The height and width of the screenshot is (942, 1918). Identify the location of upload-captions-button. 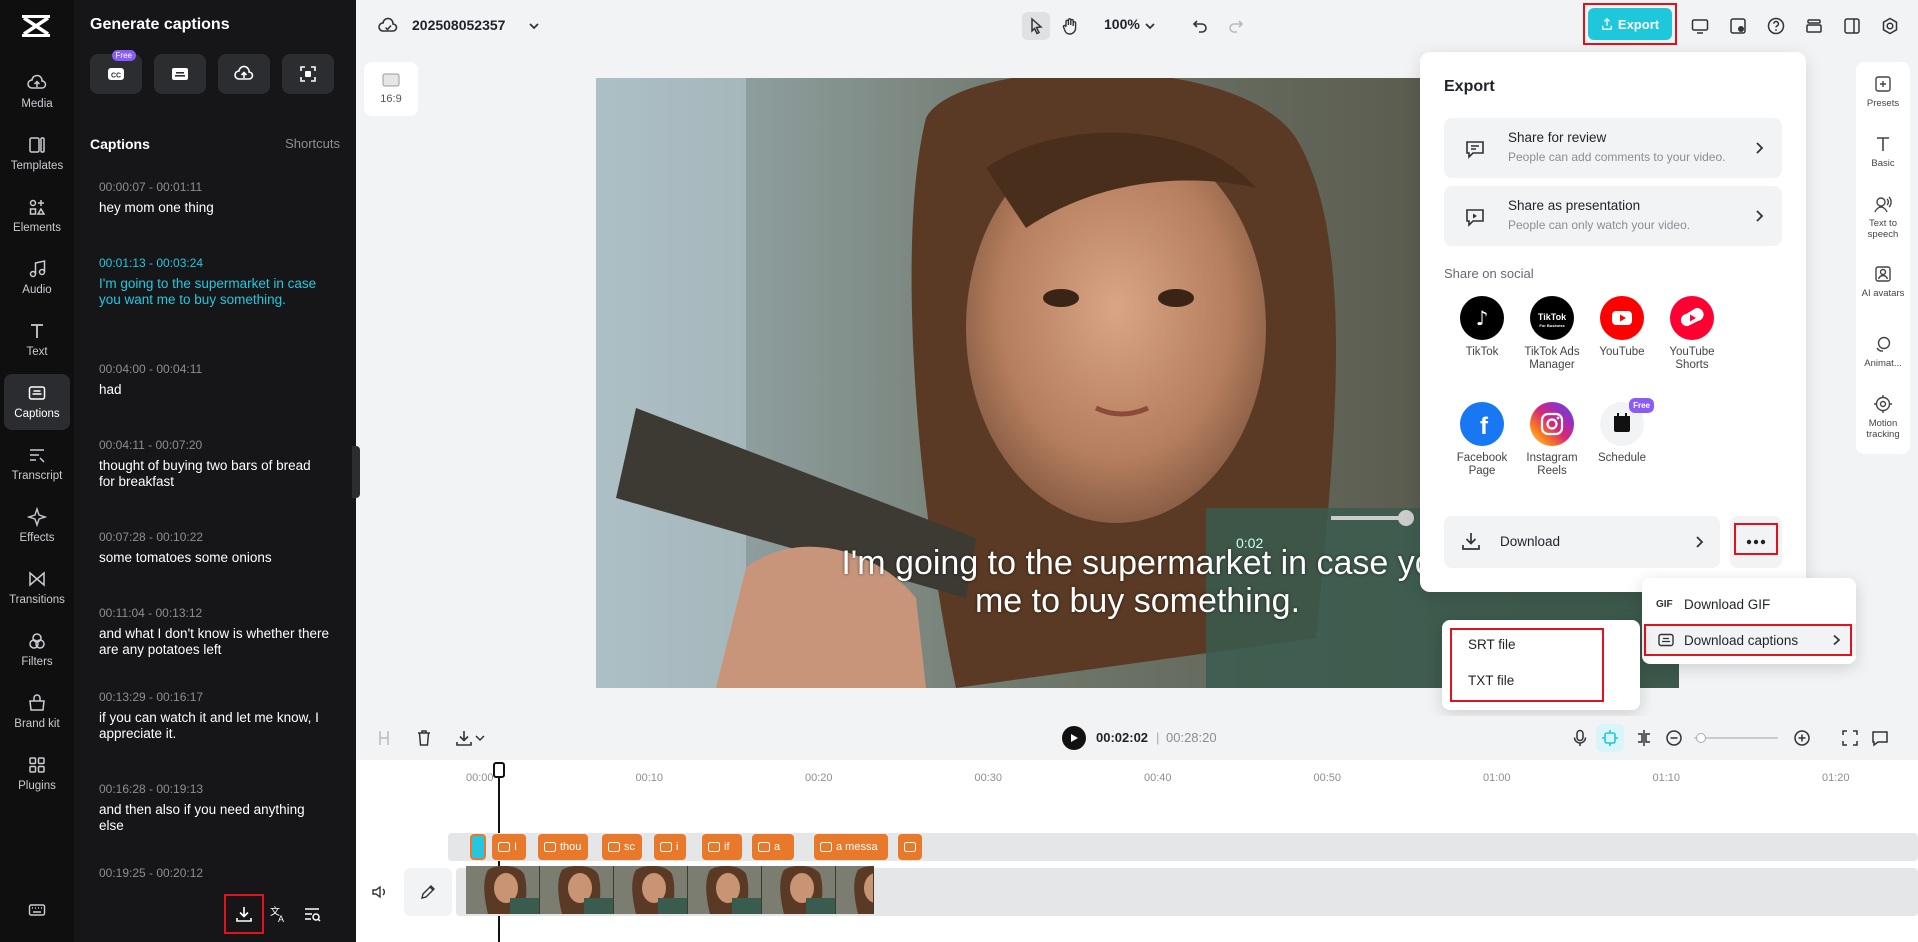
(244, 74).